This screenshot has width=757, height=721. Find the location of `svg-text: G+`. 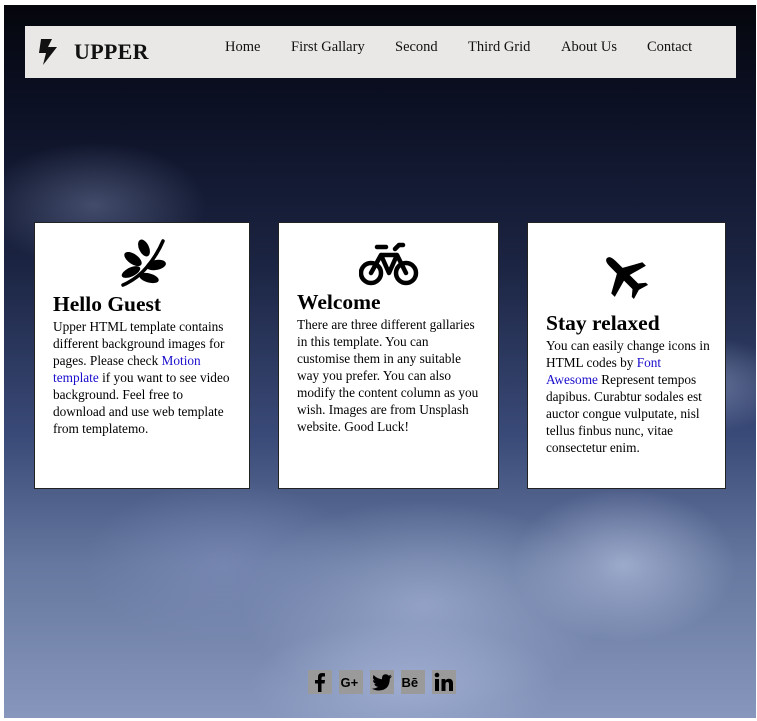

svg-text: G+ is located at coordinates (350, 682).